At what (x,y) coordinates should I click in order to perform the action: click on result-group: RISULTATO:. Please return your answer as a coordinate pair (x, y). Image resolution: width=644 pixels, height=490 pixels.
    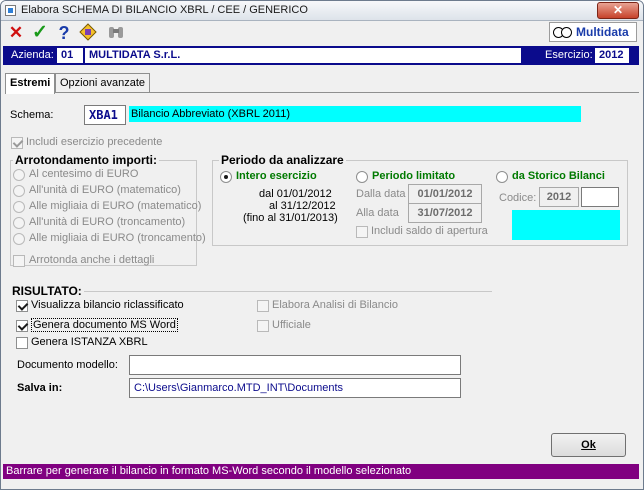
    Looking at the image, I should click on (251, 291).